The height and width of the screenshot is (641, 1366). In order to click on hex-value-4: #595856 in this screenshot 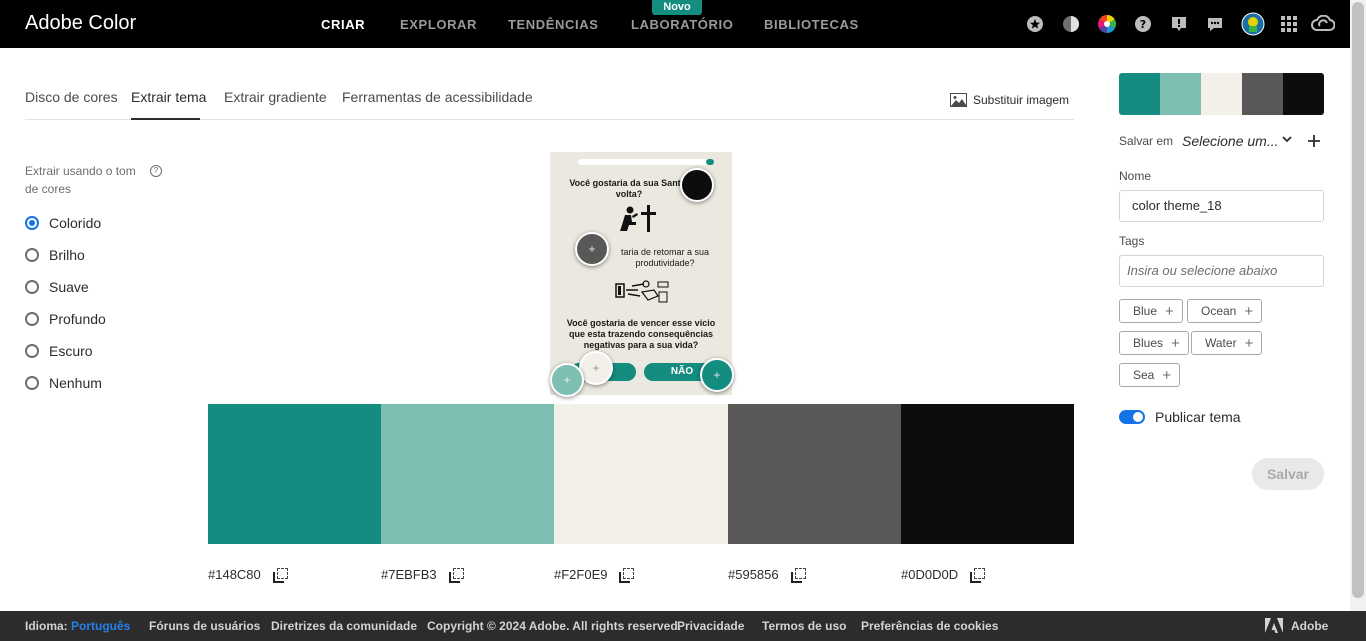, I will do `click(767, 575)`.